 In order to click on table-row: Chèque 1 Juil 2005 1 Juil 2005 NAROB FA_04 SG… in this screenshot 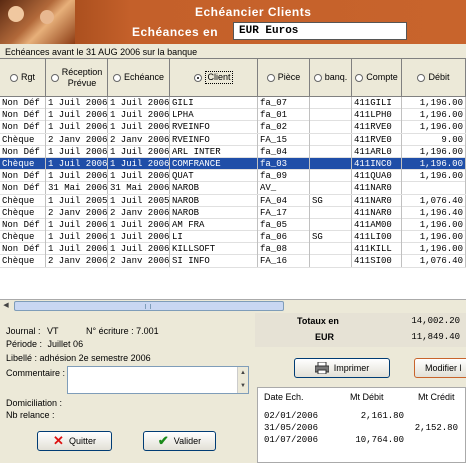, I will do `click(233, 200)`.